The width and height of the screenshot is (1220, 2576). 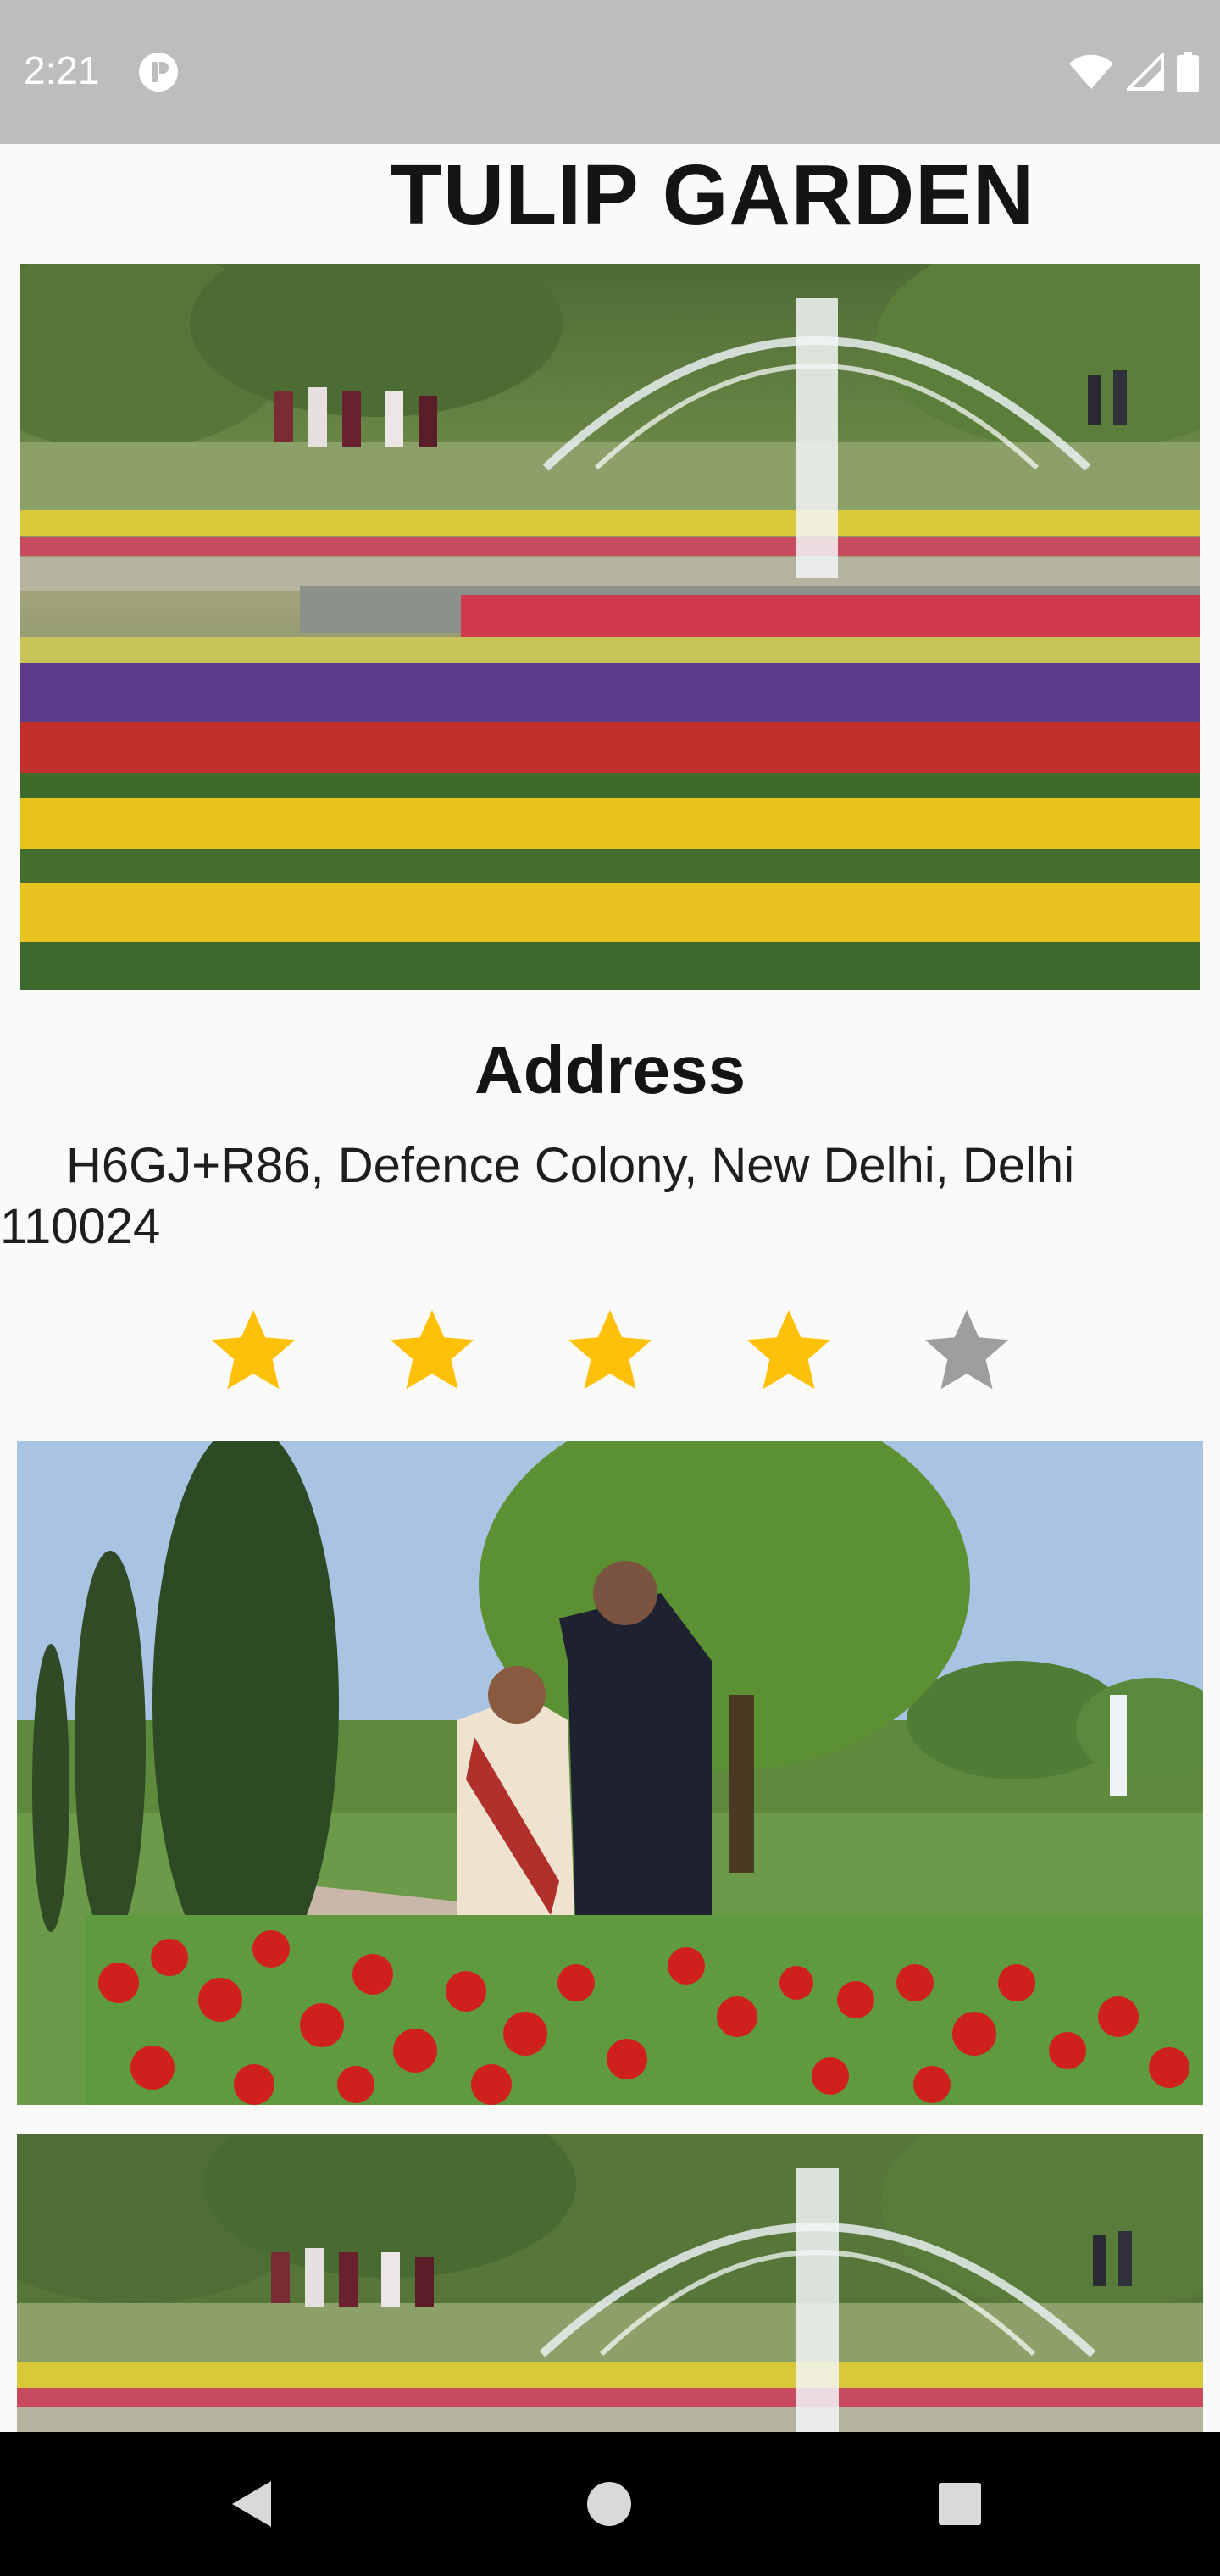 What do you see at coordinates (610, 1070) in the screenshot?
I see `address-heading: Address` at bounding box center [610, 1070].